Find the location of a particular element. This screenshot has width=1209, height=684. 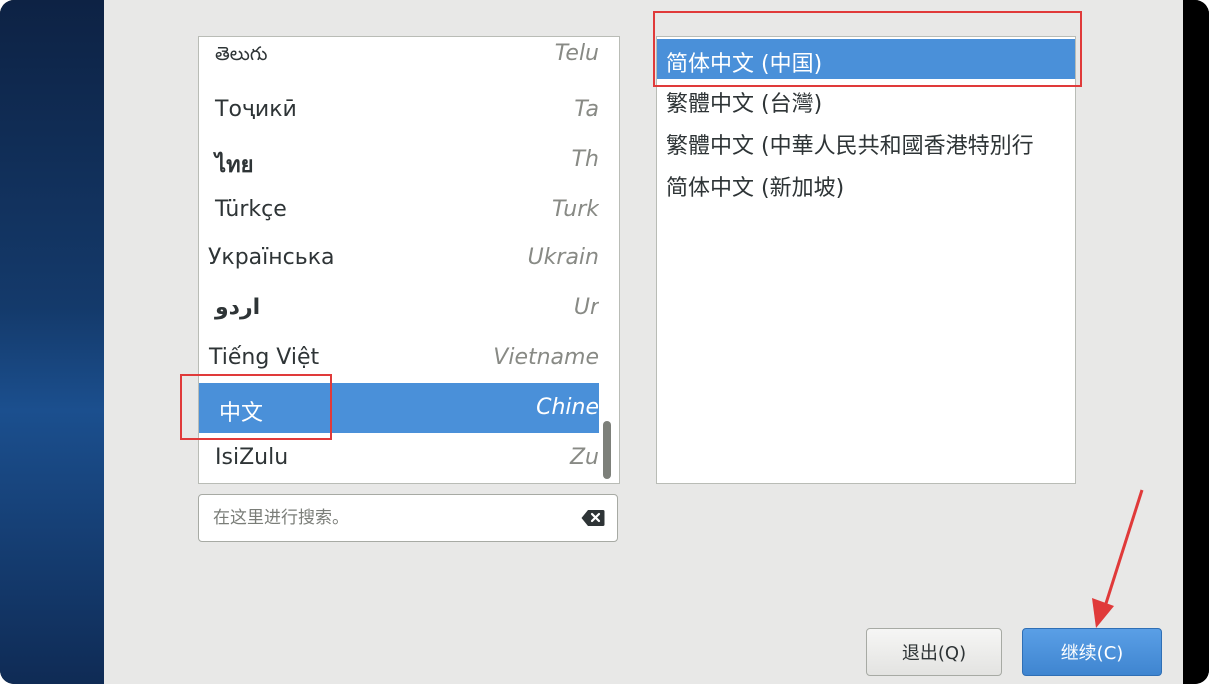

pointer-arrow-icon is located at coordinates (1118, 558).